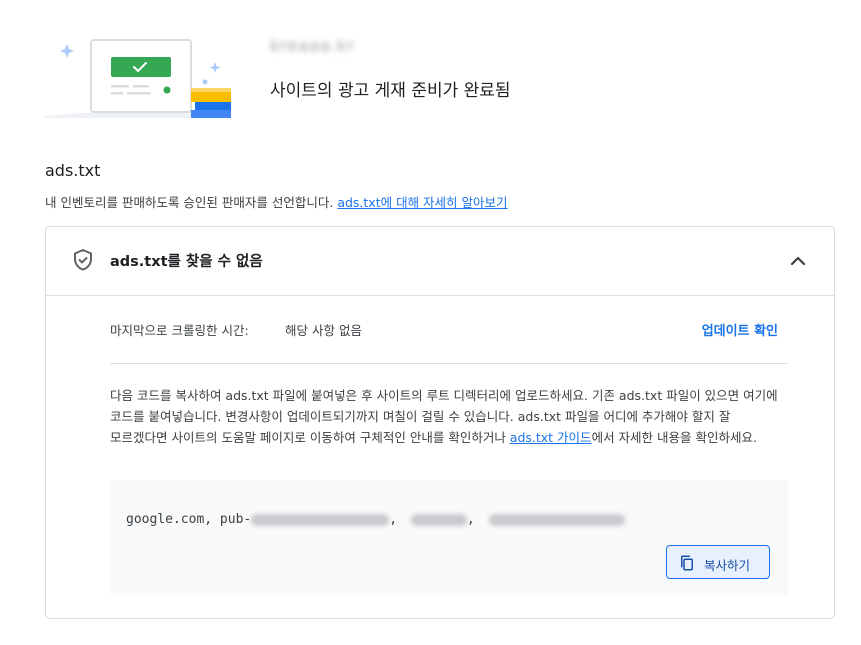 The width and height of the screenshot is (861, 645). I want to click on section-description-text: 내 인벤토리를 판매하도록 승인된 판매자를 선언합니다., so click(191, 202).